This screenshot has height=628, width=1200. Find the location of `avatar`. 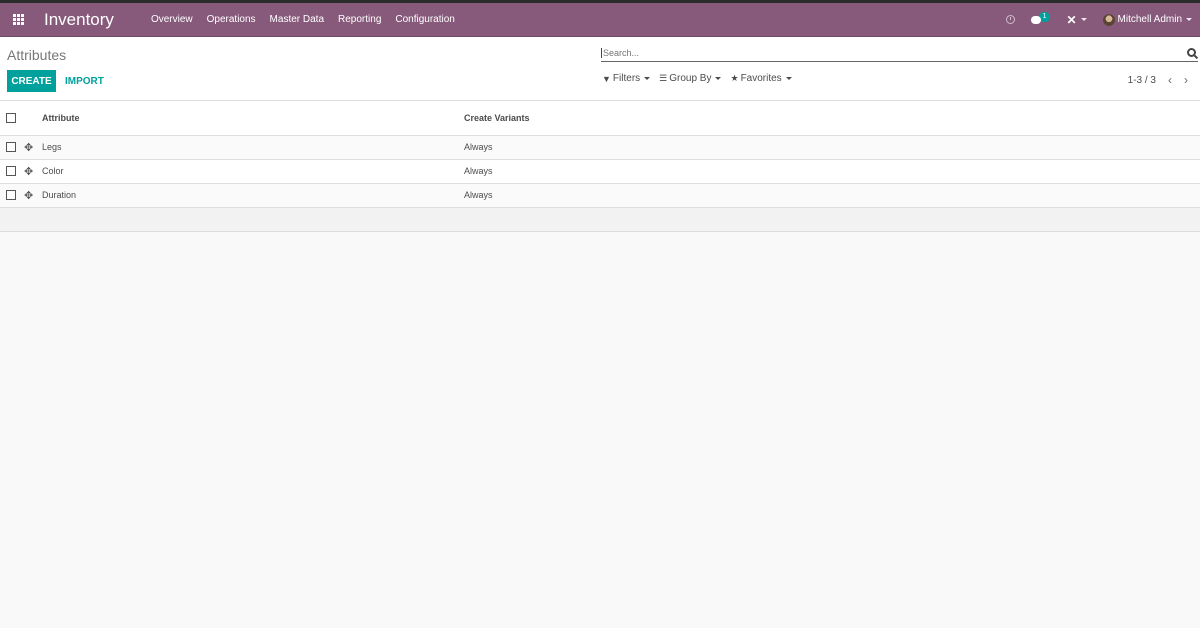

avatar is located at coordinates (1108, 19).